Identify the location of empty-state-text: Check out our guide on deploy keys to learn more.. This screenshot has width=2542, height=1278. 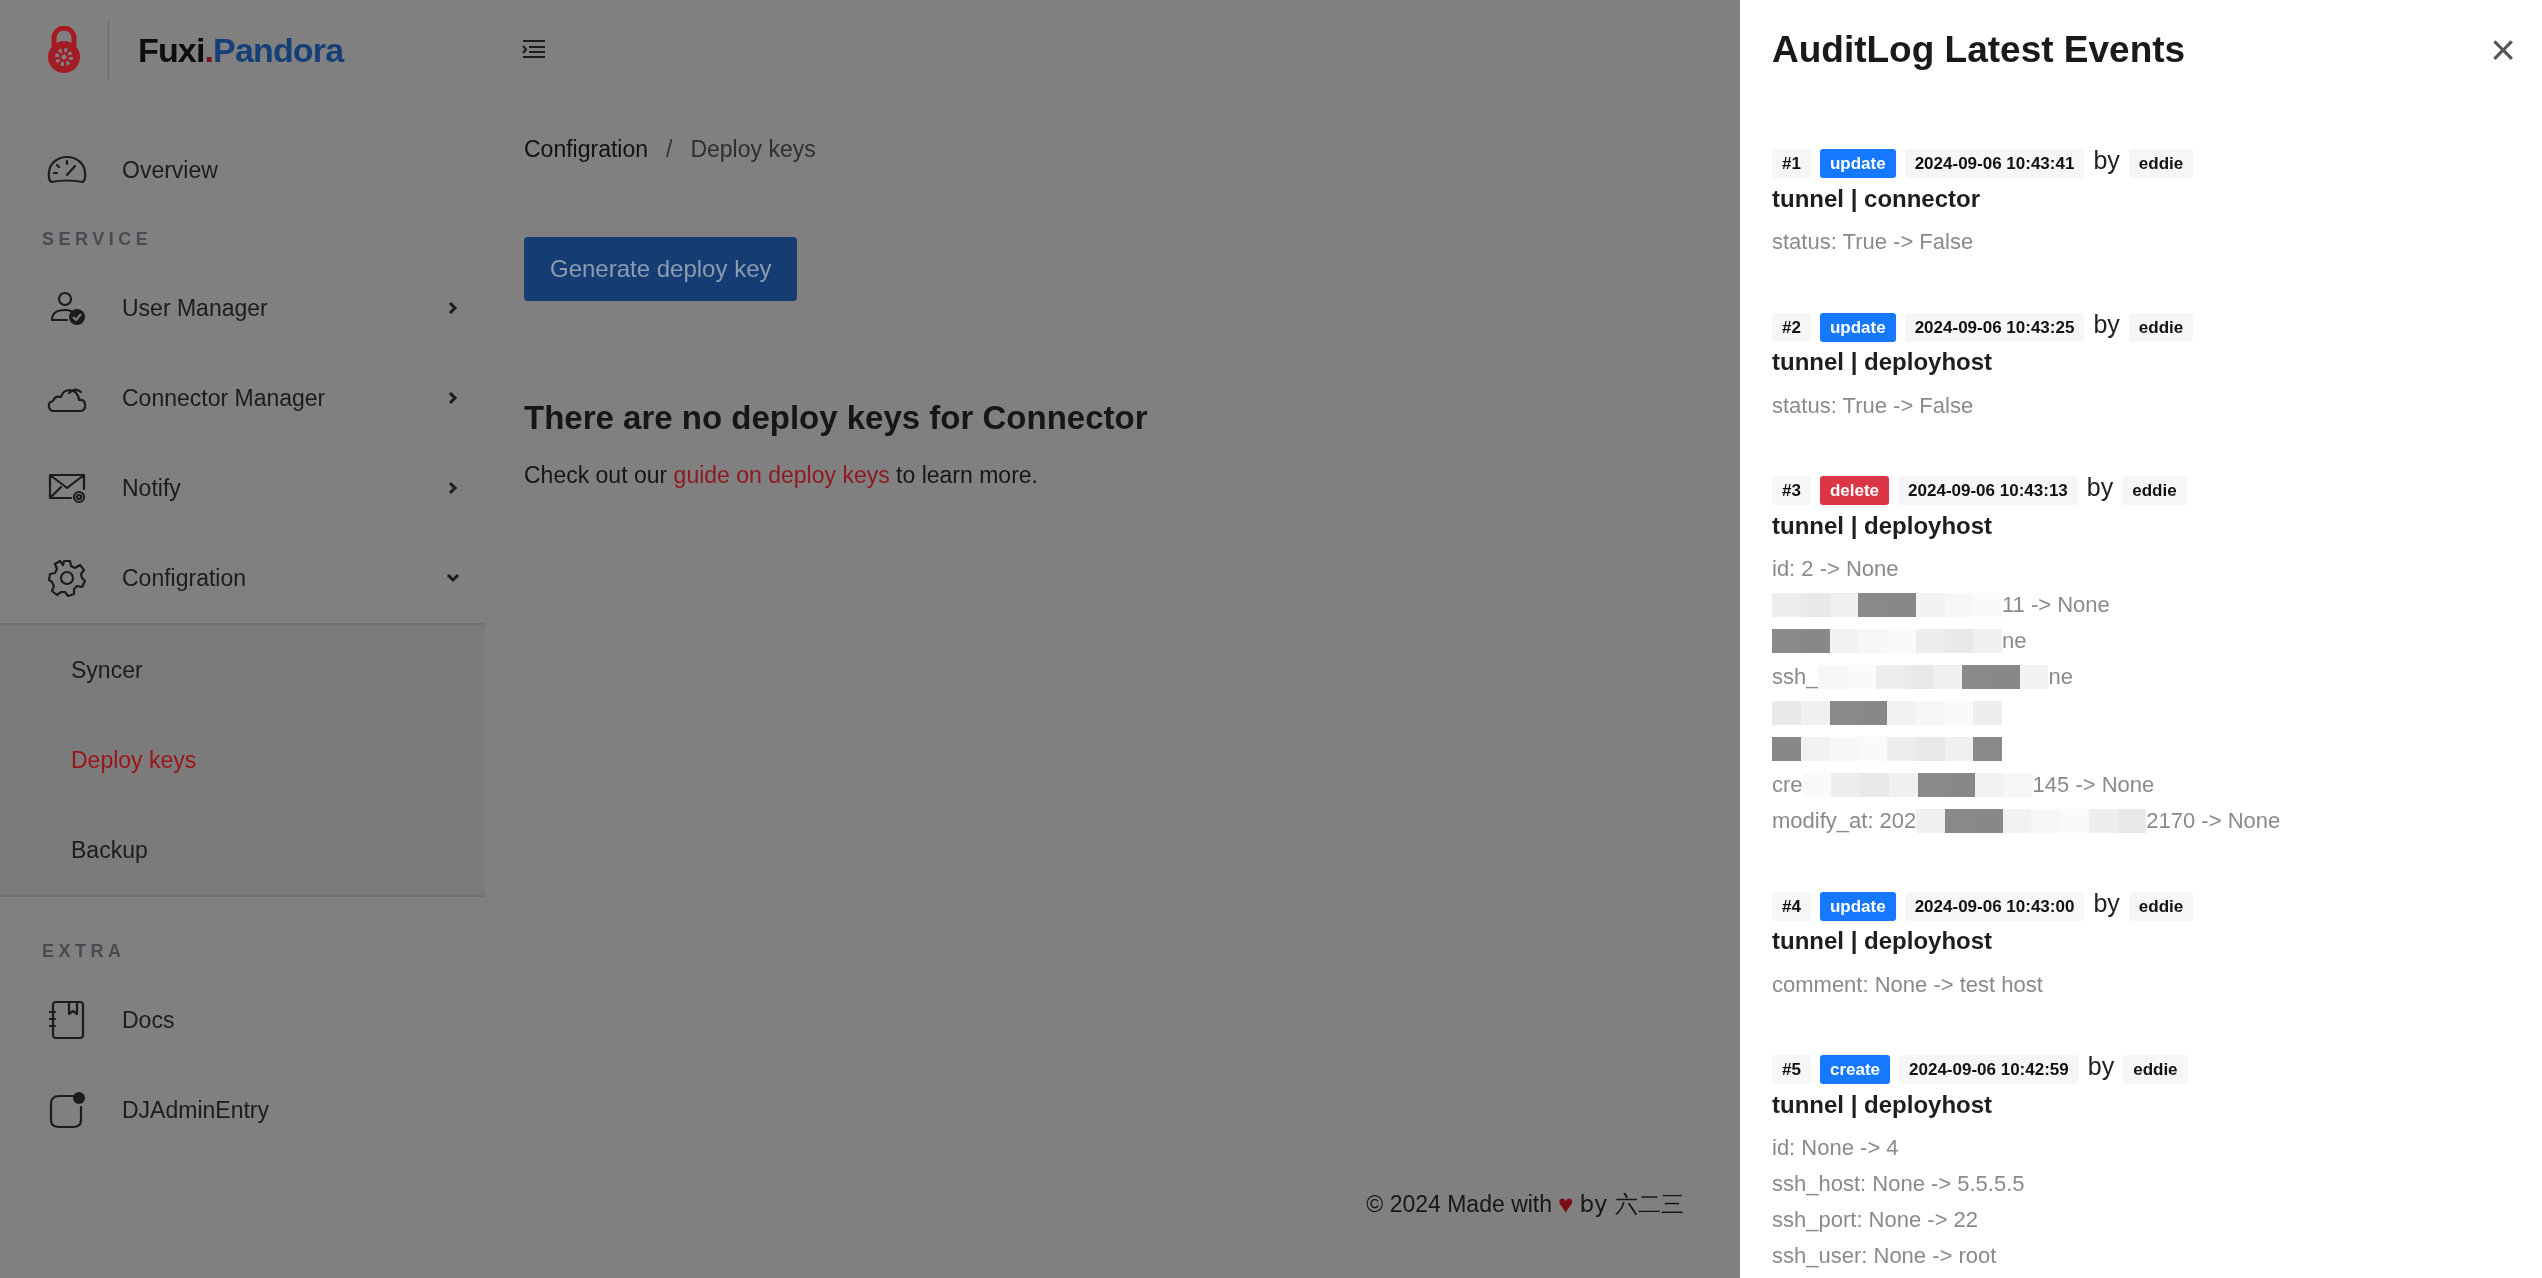
(781, 475).